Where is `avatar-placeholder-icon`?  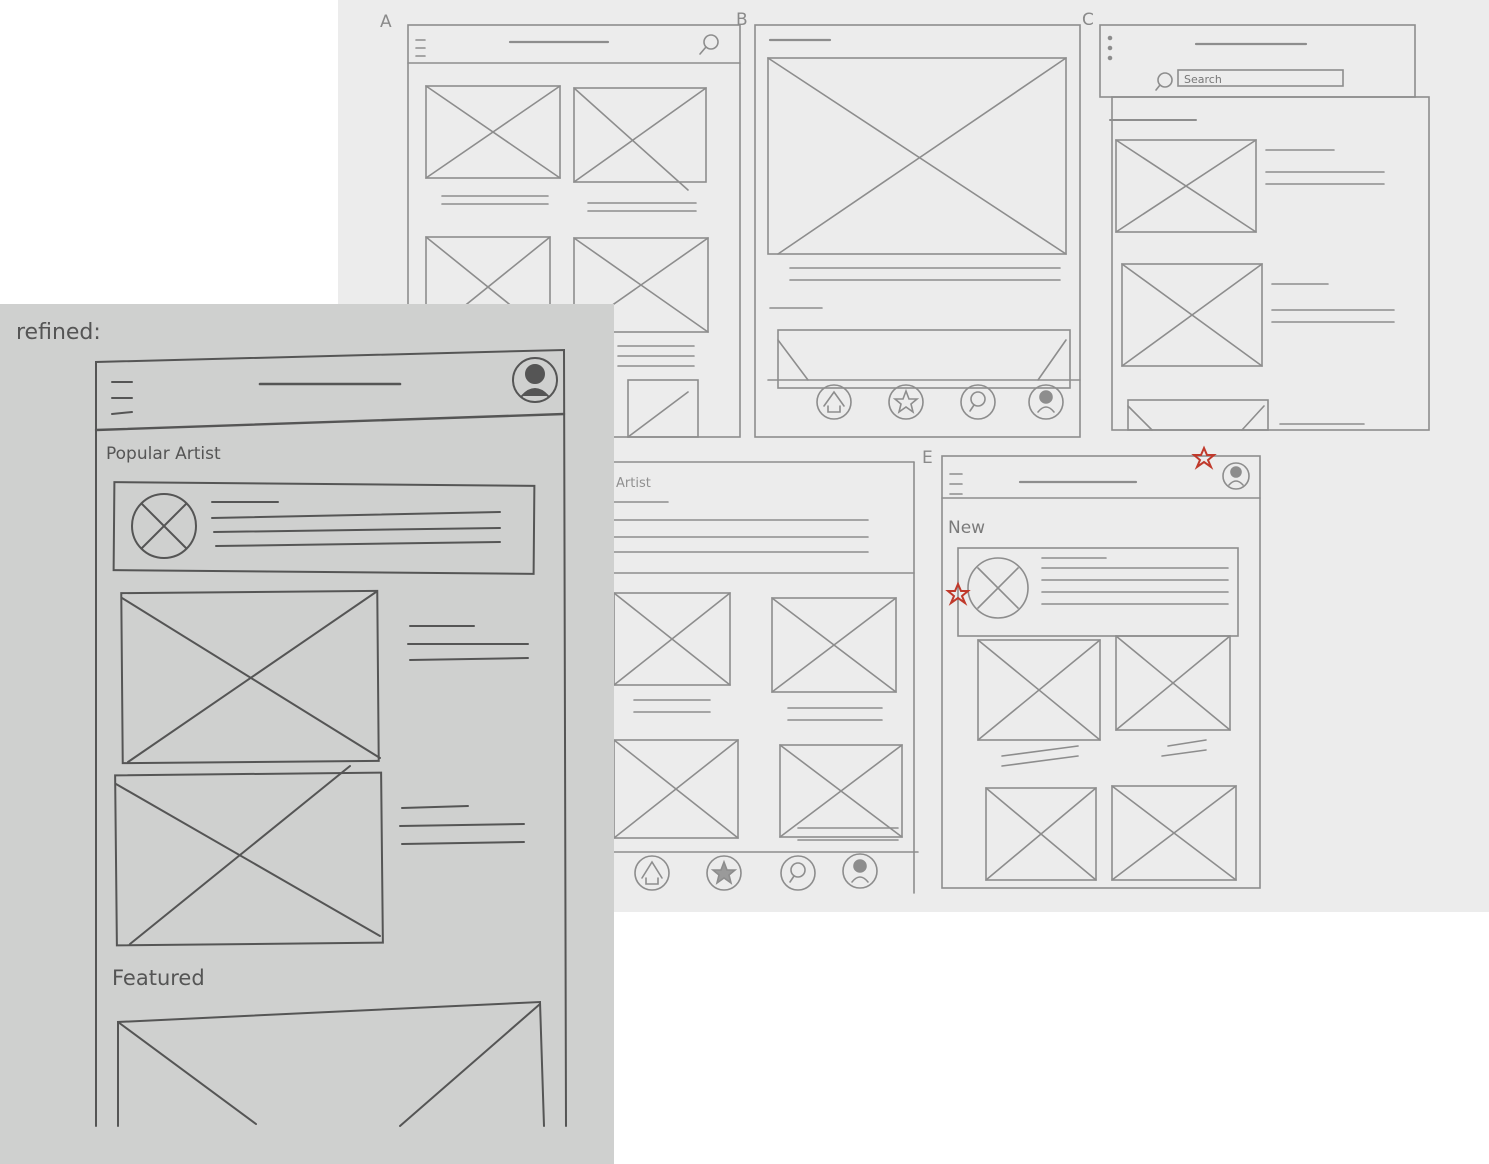 avatar-placeholder-icon is located at coordinates (998, 588).